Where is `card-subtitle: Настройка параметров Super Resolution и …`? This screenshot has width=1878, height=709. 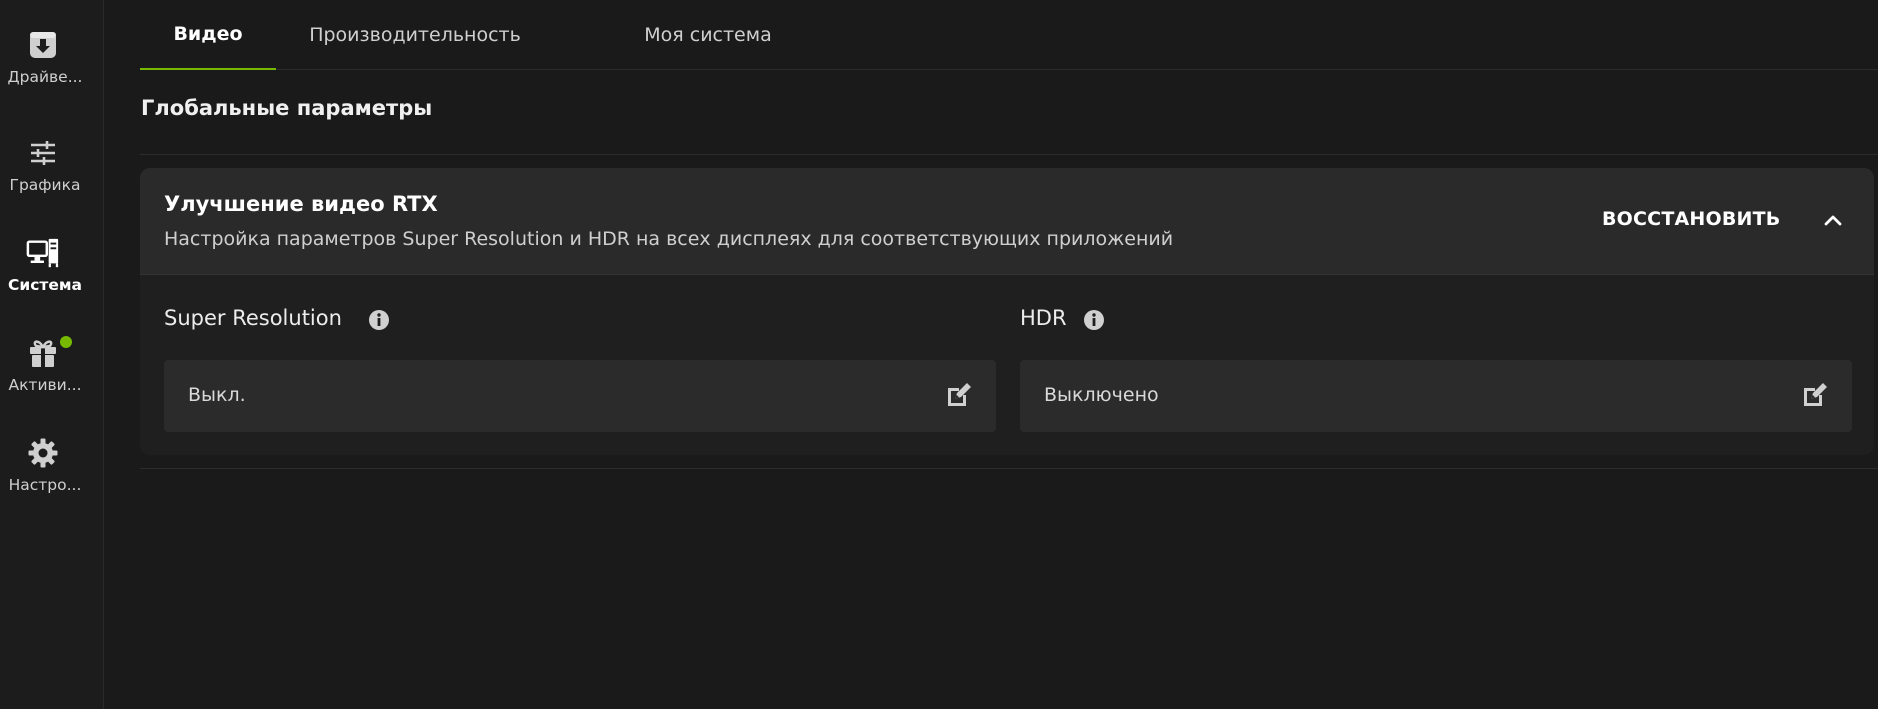 card-subtitle: Настройка параметров Super Resolution и … is located at coordinates (669, 239).